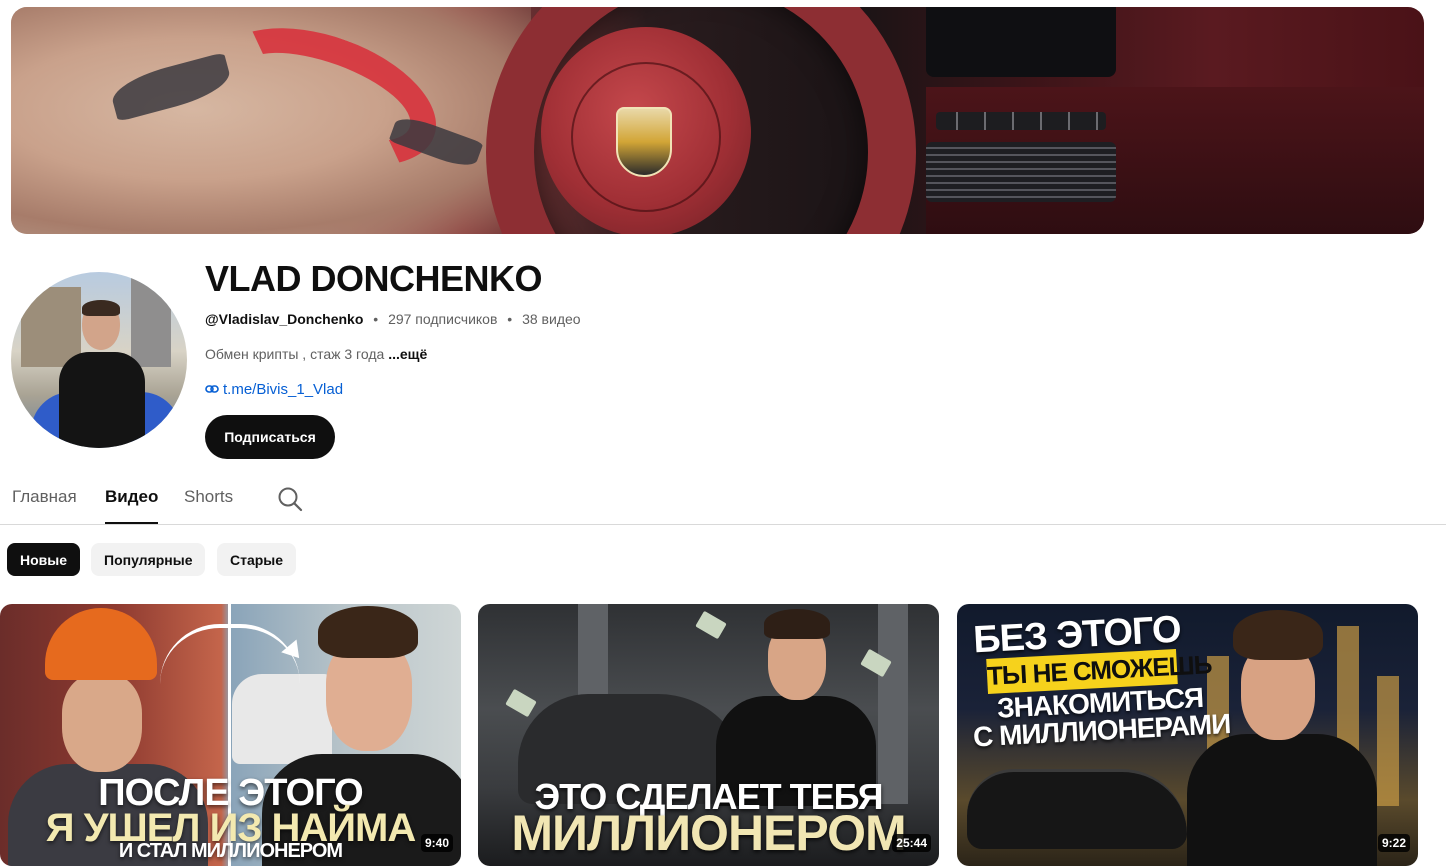 The width and height of the screenshot is (1446, 866). I want to click on channel-avatar, so click(99, 360).